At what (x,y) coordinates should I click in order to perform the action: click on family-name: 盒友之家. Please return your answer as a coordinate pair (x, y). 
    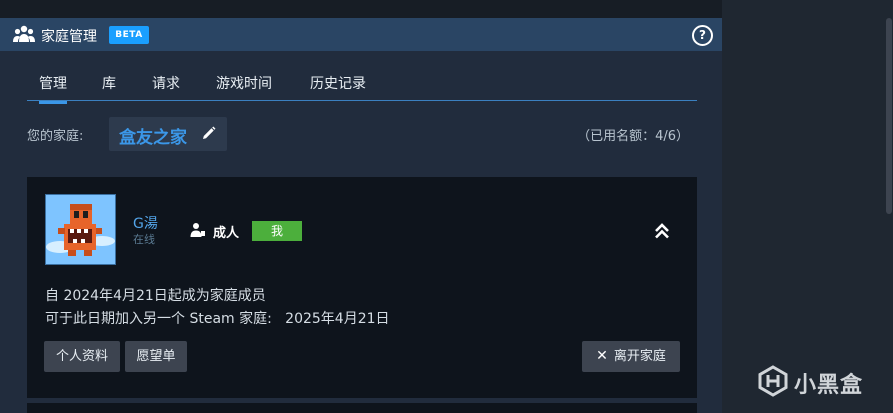
    Looking at the image, I should click on (153, 138).